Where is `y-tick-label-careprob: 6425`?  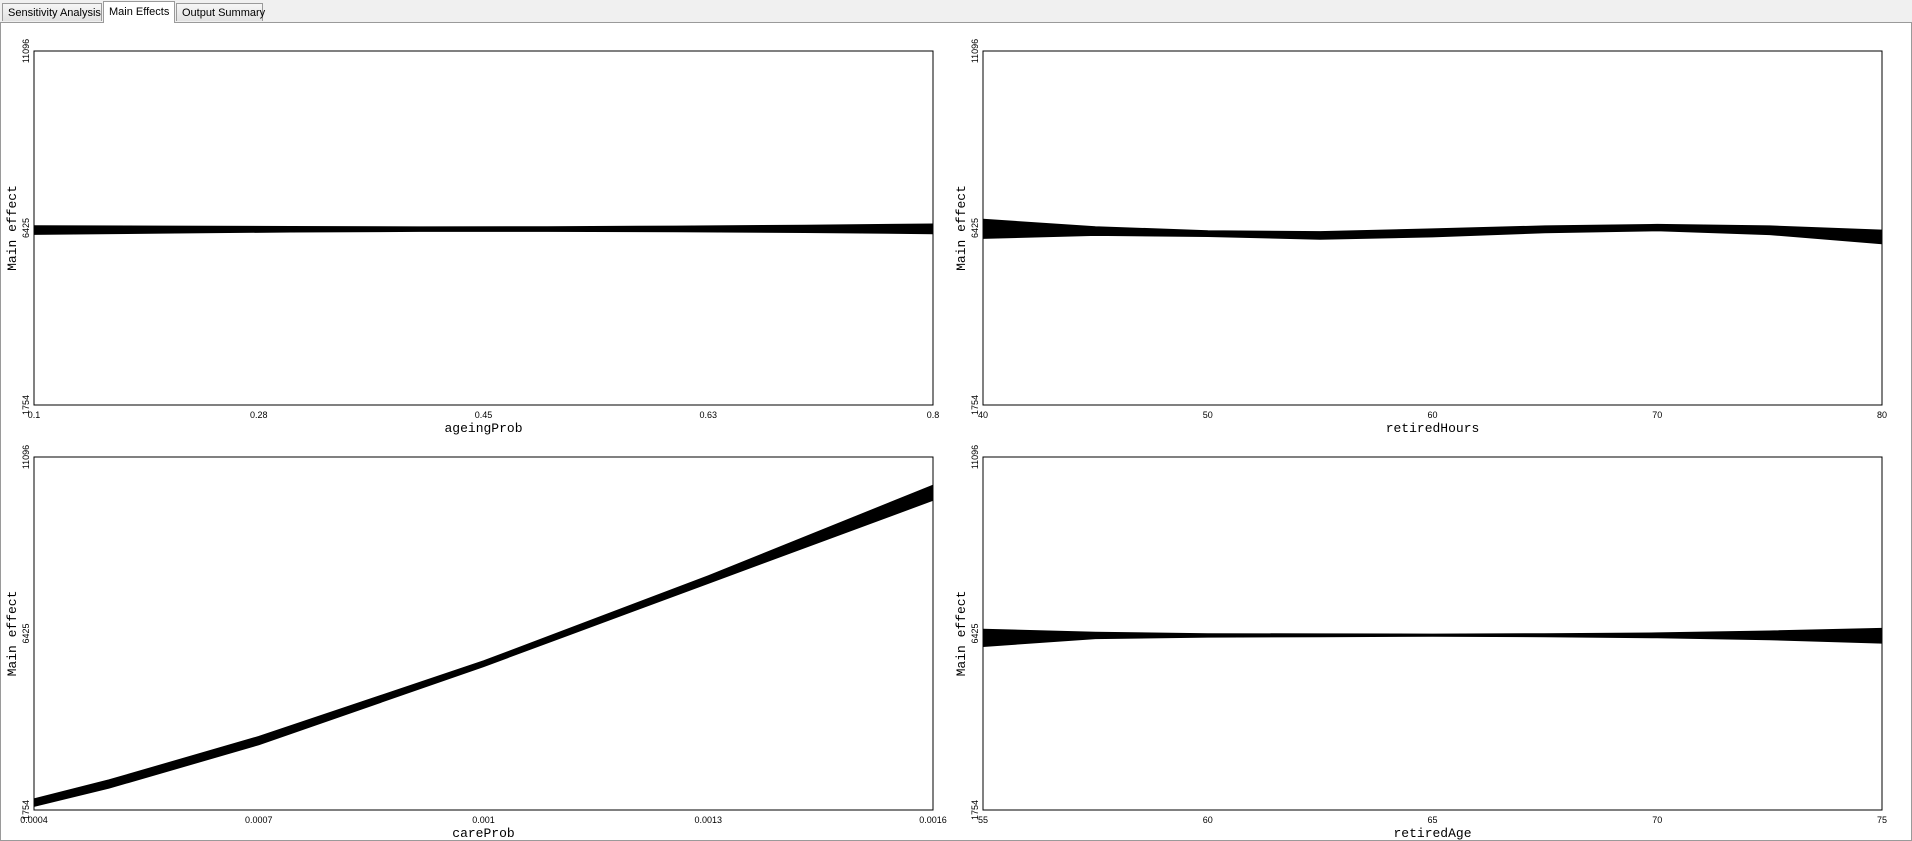 y-tick-label-careprob: 6425 is located at coordinates (26, 633).